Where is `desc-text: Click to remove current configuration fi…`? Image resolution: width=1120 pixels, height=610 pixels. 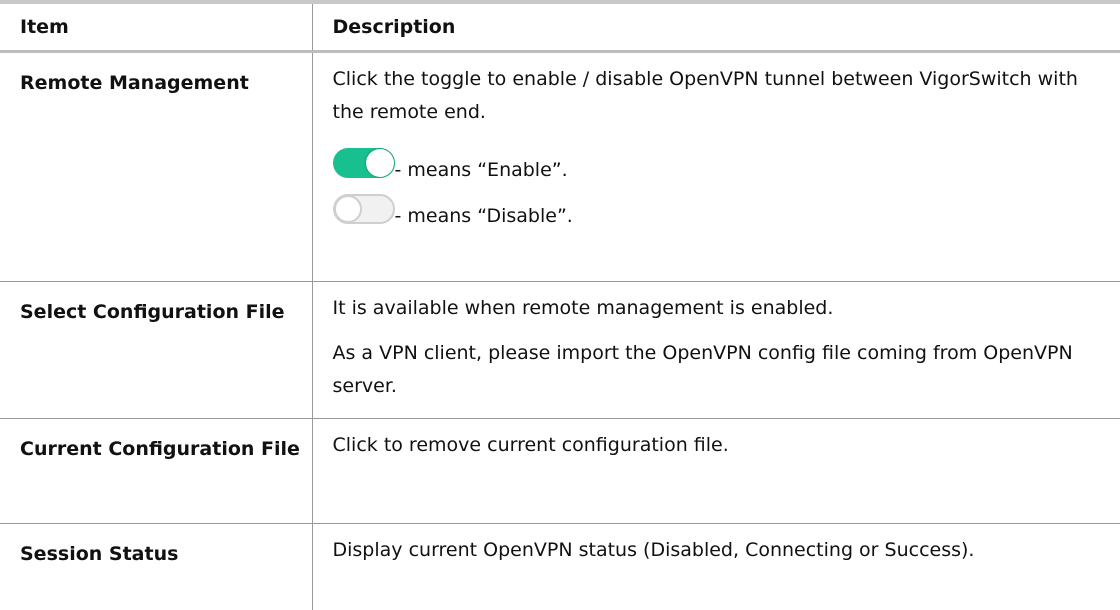 desc-text: Click to remove current configuration fi… is located at coordinates (717, 445).